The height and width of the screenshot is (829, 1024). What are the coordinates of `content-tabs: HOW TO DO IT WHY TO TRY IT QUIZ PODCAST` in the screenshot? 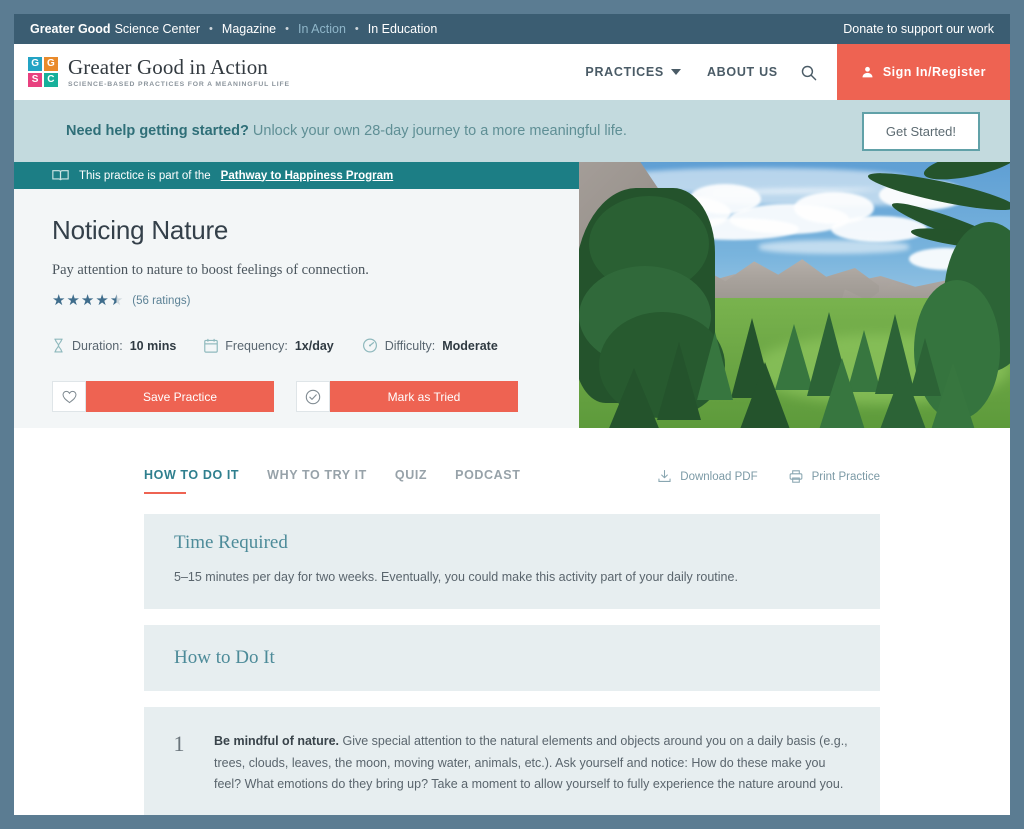 It's located at (332, 484).